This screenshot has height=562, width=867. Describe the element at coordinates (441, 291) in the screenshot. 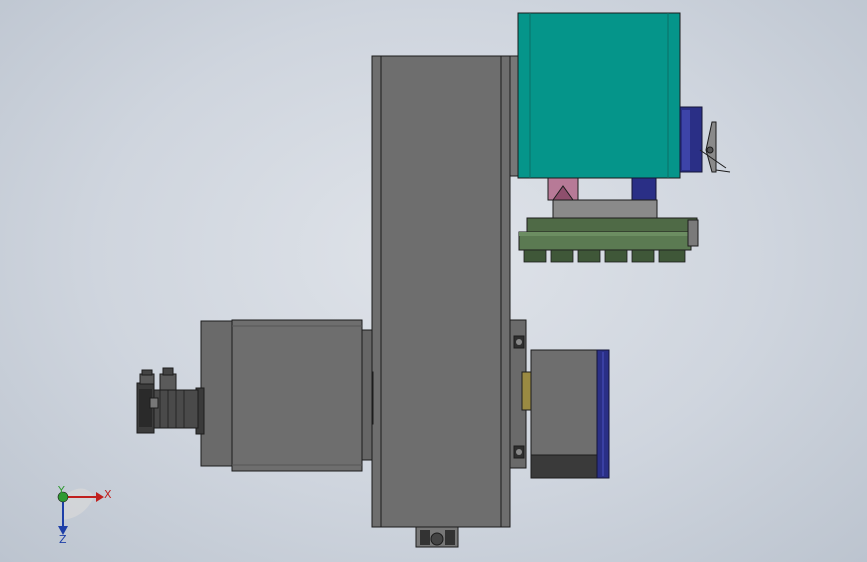

I see `column-body` at that location.